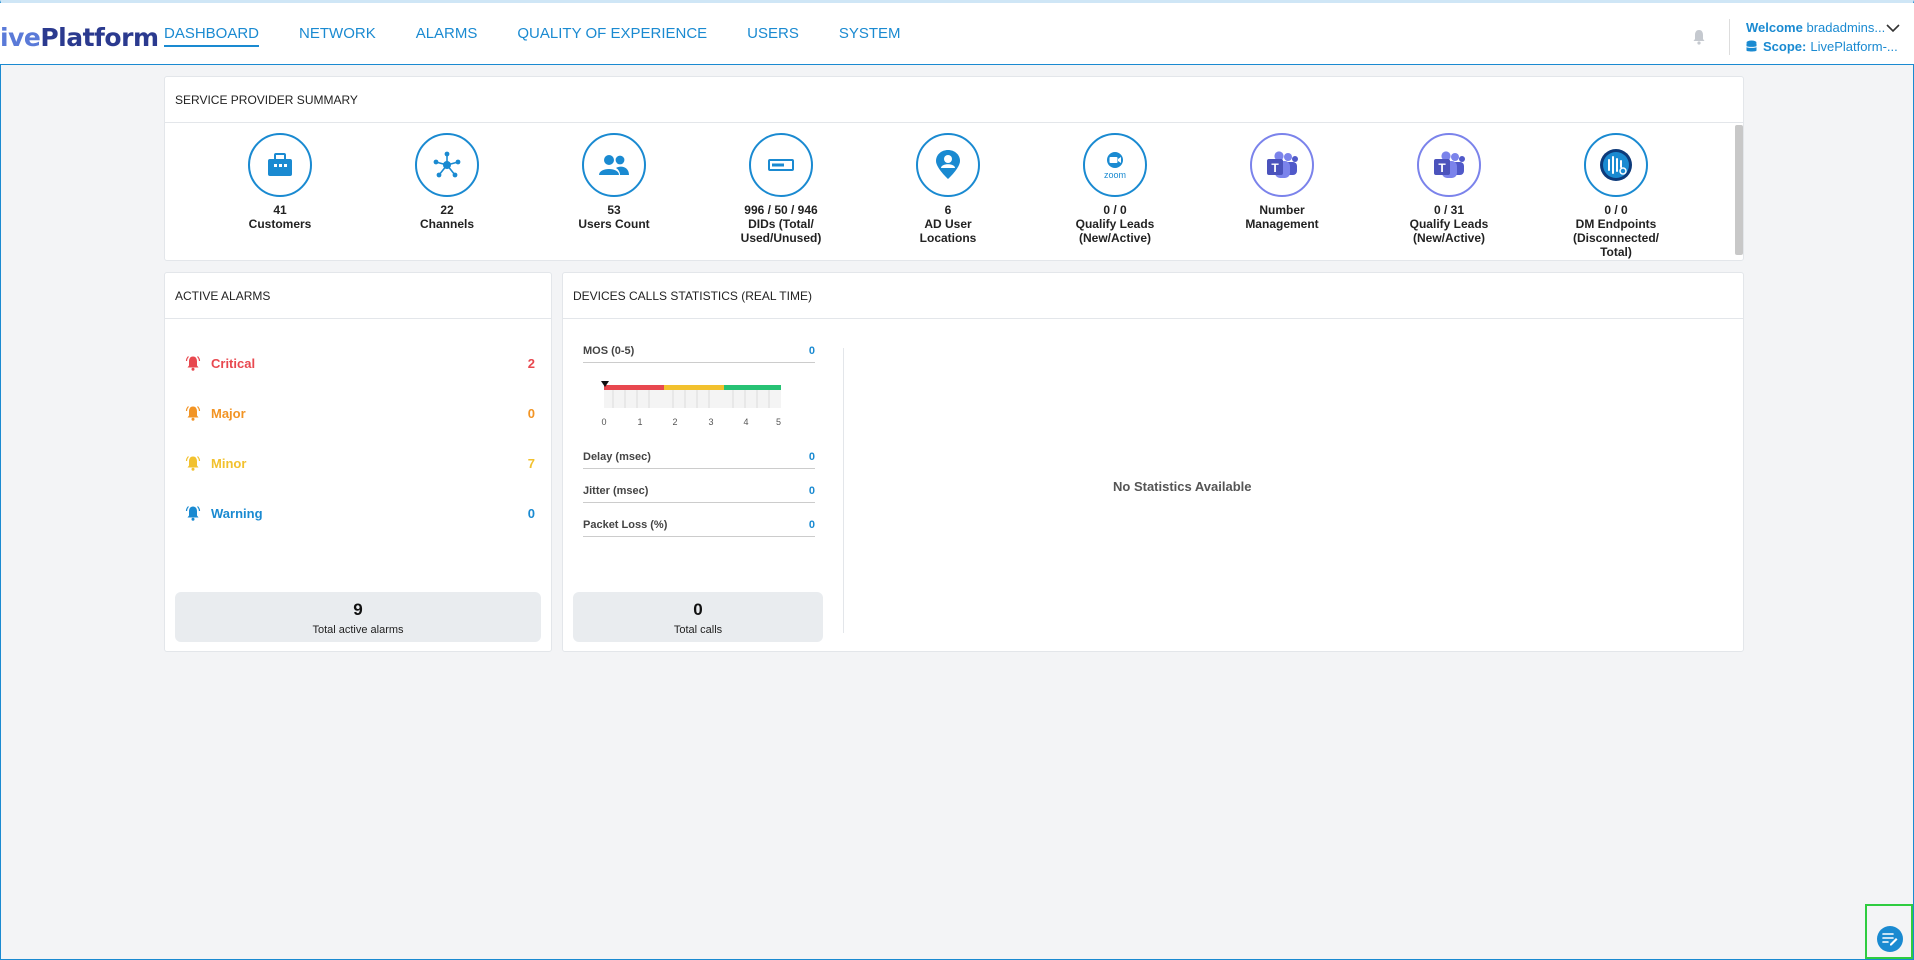 The width and height of the screenshot is (1914, 960). Describe the element at coordinates (614, 165) in the screenshot. I see `users-icon` at that location.